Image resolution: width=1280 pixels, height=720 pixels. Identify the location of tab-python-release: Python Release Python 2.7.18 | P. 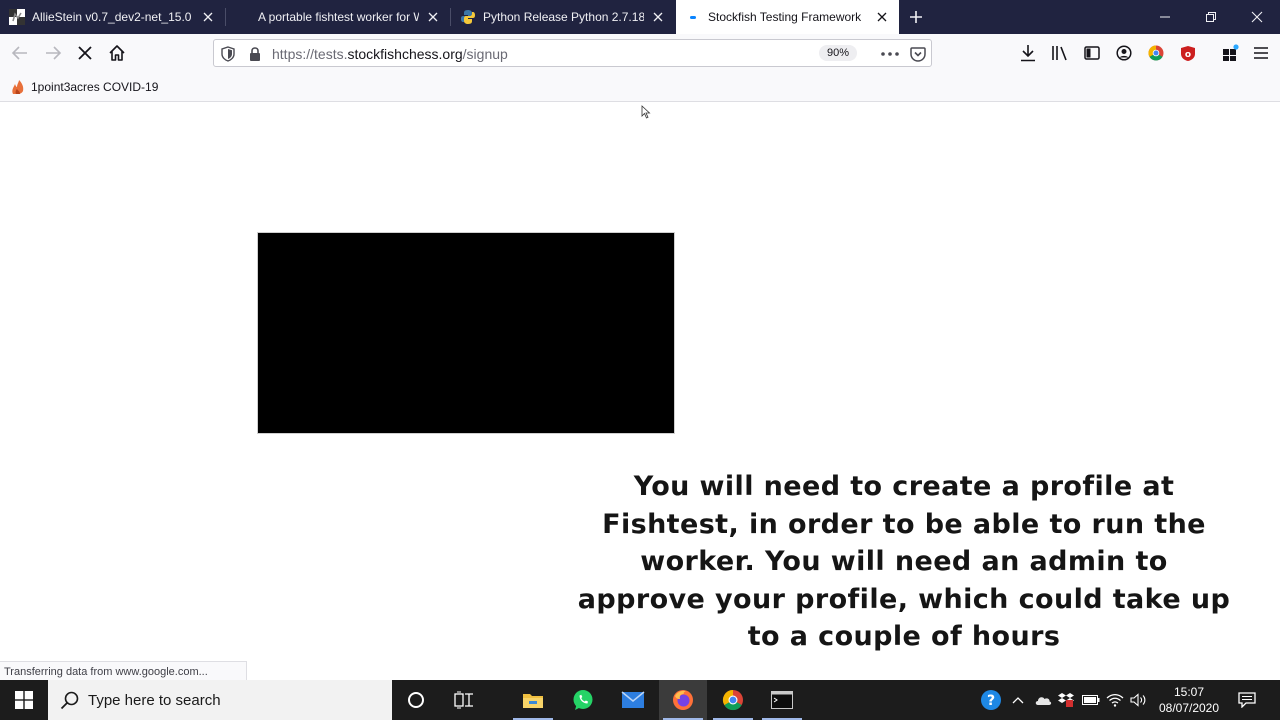
(563, 17).